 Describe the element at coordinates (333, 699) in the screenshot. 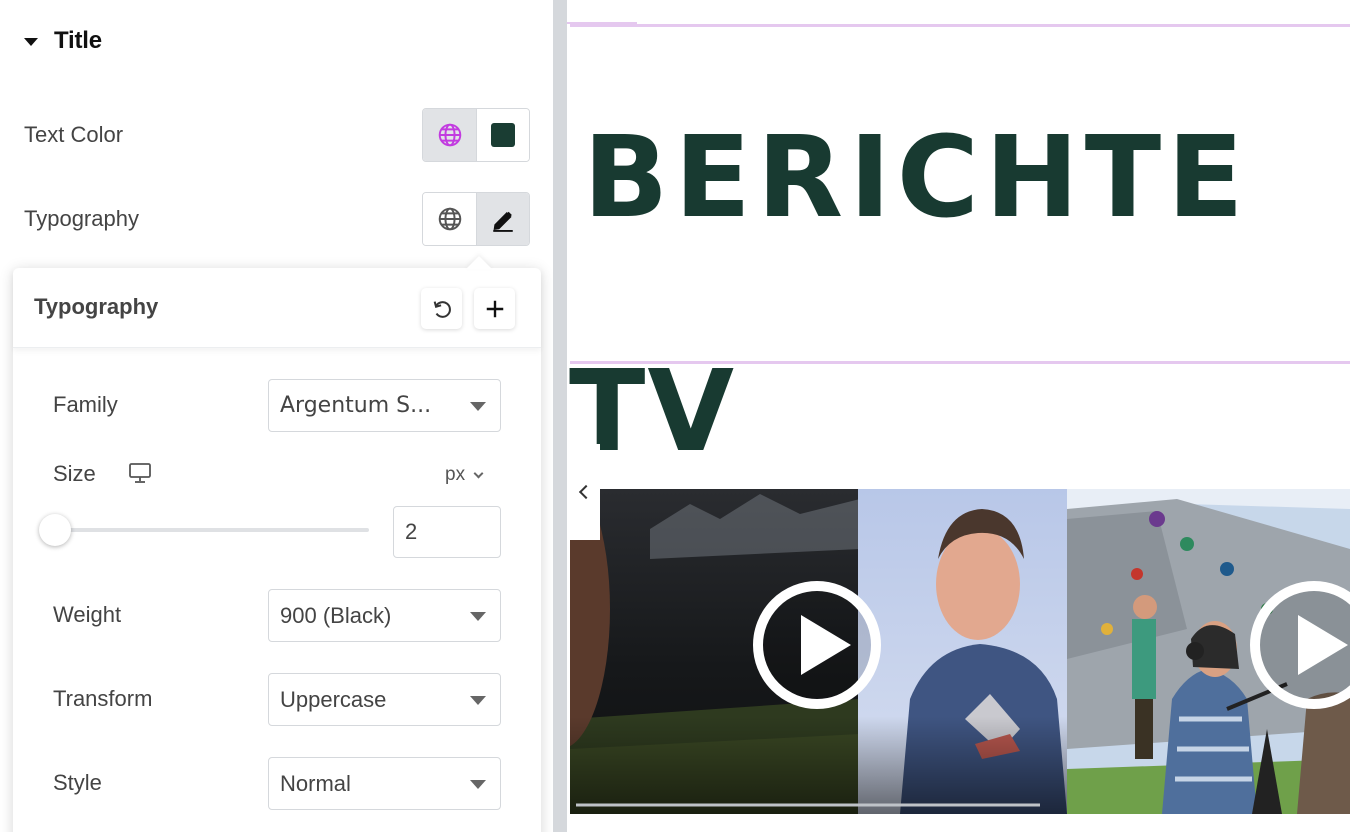

I see `transform-value: Uppercase` at that location.